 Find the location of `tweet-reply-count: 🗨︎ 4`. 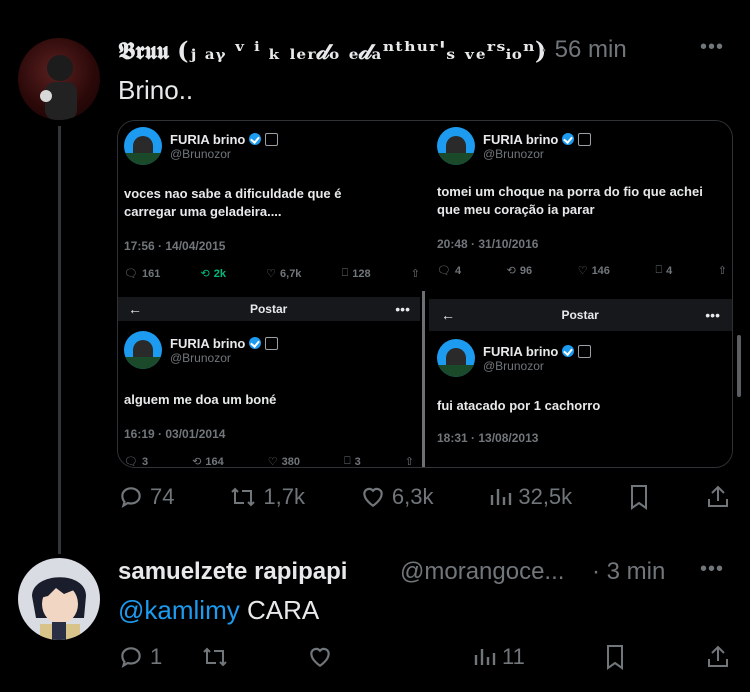

tweet-reply-count: 🗨︎ 4 is located at coordinates (449, 271).